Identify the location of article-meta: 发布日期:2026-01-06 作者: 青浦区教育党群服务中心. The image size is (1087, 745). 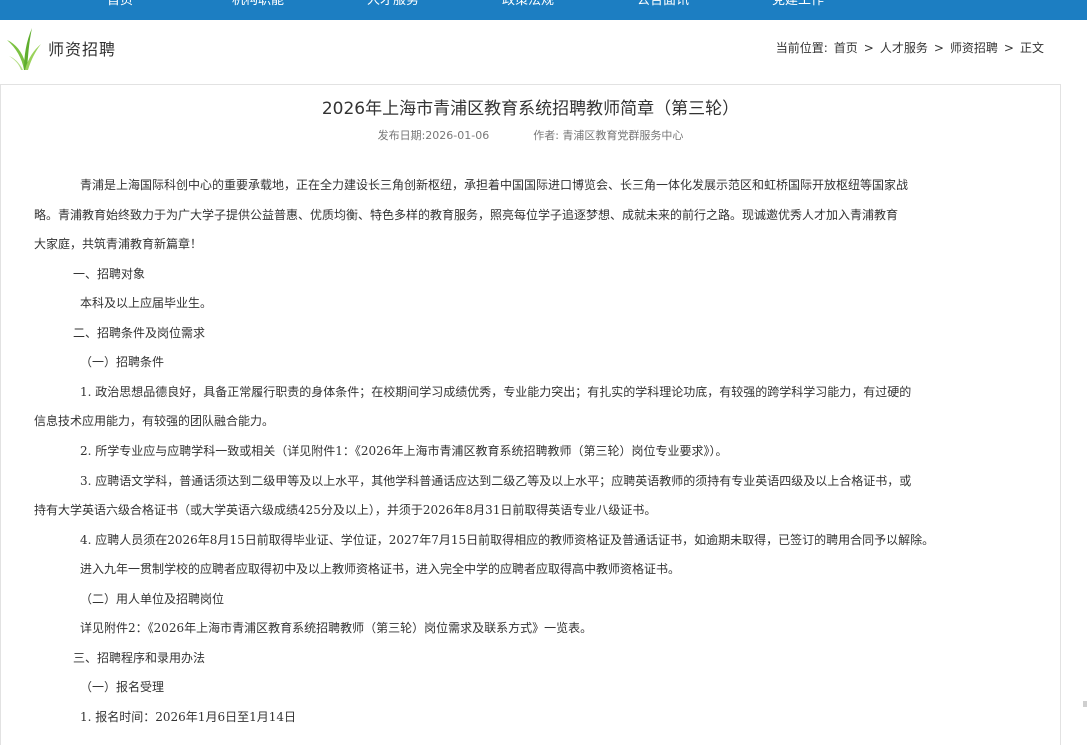
(530, 135).